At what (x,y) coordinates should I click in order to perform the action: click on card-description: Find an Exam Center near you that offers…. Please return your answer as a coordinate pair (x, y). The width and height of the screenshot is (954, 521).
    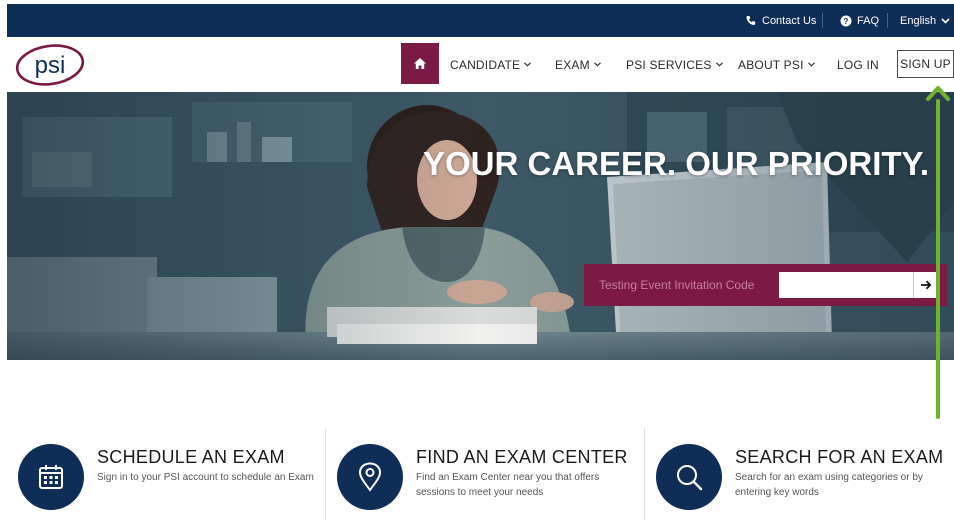
    Looking at the image, I should click on (508, 485).